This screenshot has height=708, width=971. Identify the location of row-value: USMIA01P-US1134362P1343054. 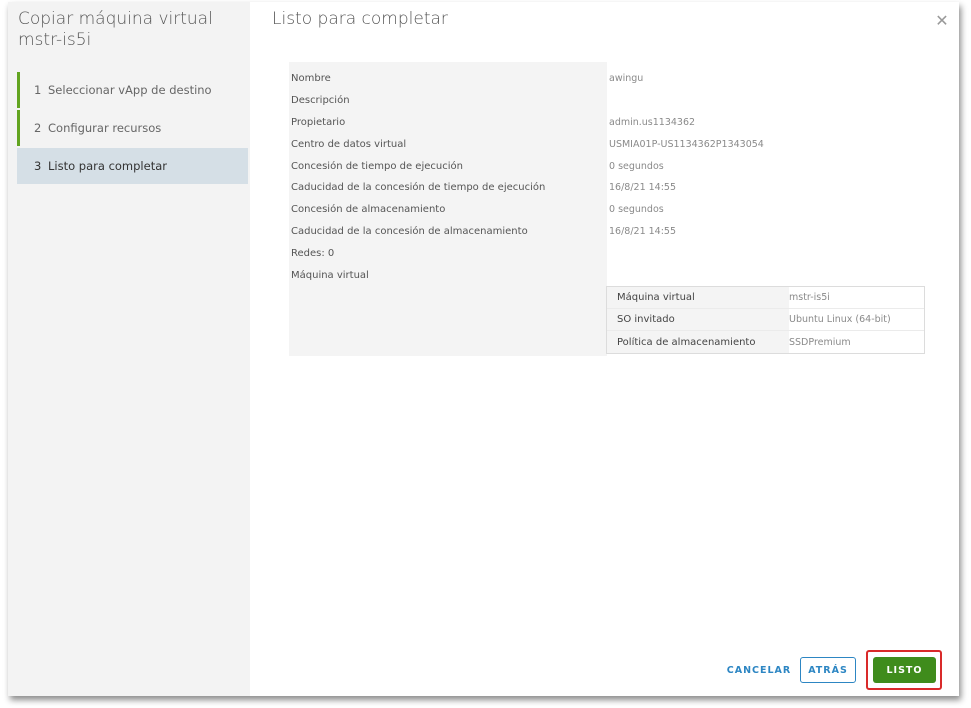
(686, 144).